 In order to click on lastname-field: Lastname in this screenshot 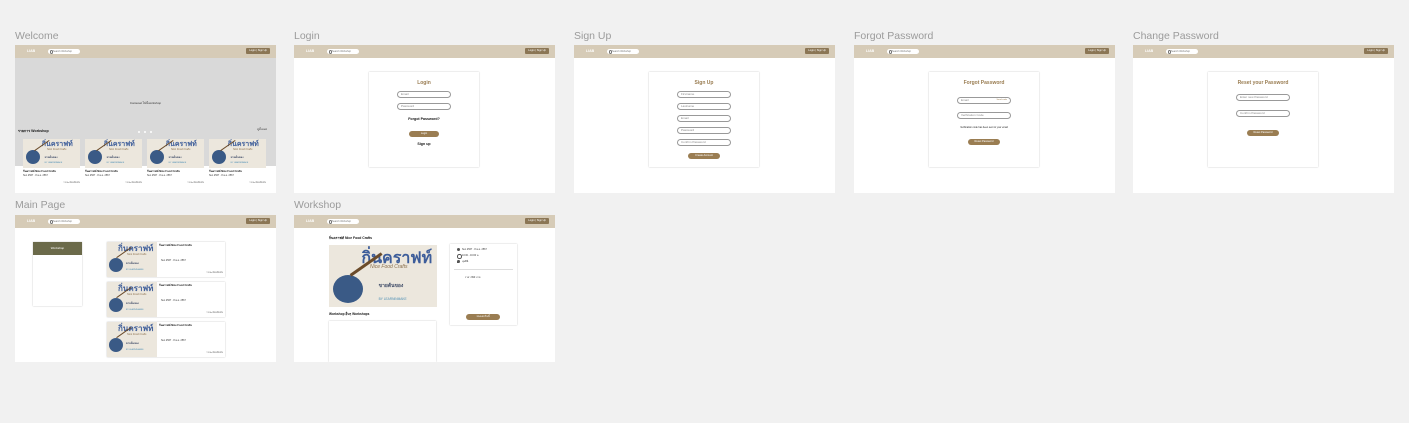, I will do `click(704, 106)`.